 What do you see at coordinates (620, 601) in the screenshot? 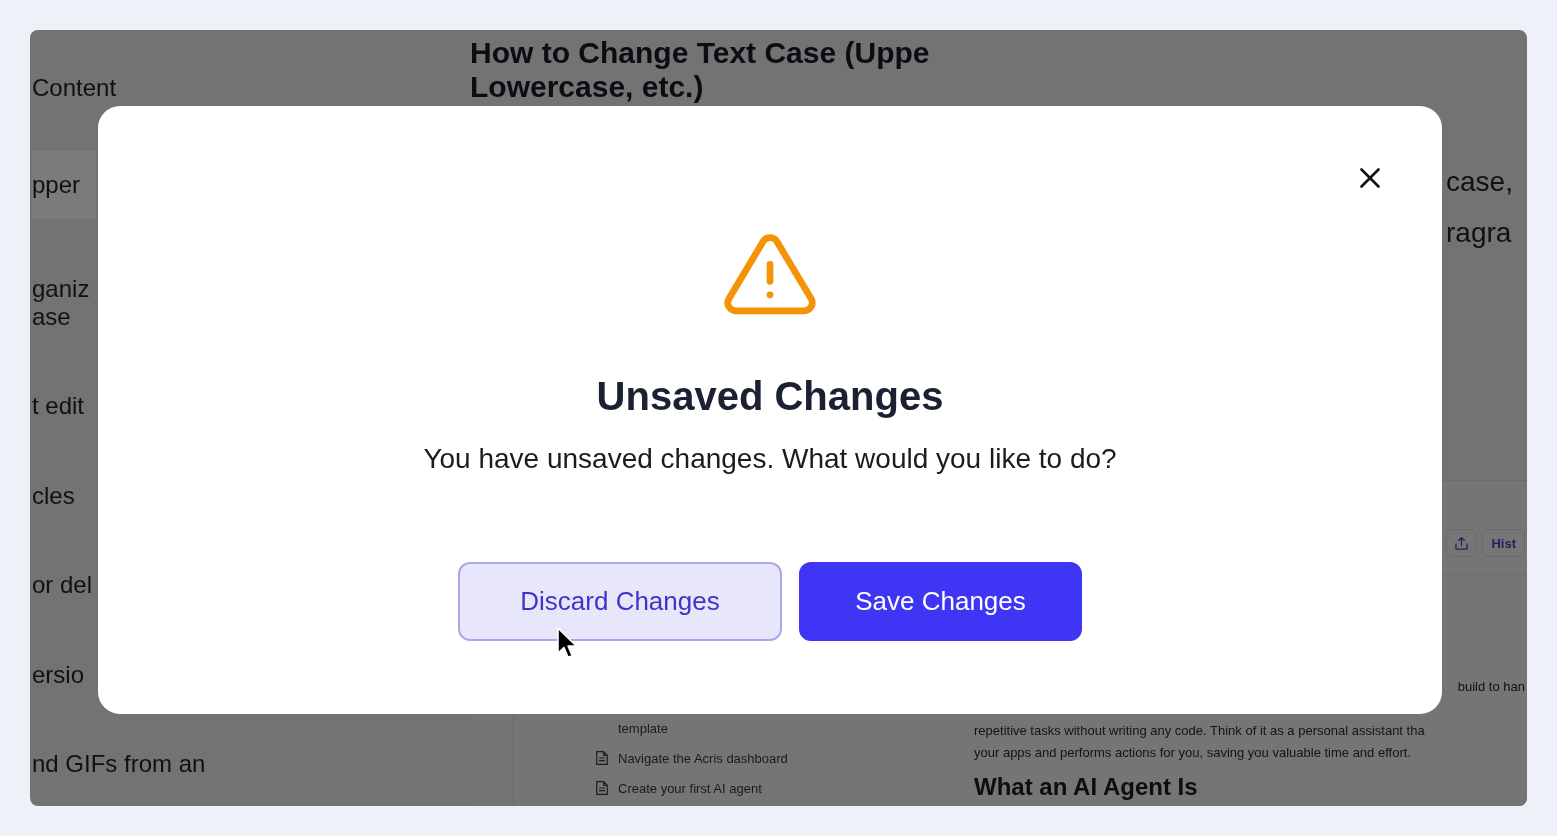
I see `discard-button: Discard Changes` at bounding box center [620, 601].